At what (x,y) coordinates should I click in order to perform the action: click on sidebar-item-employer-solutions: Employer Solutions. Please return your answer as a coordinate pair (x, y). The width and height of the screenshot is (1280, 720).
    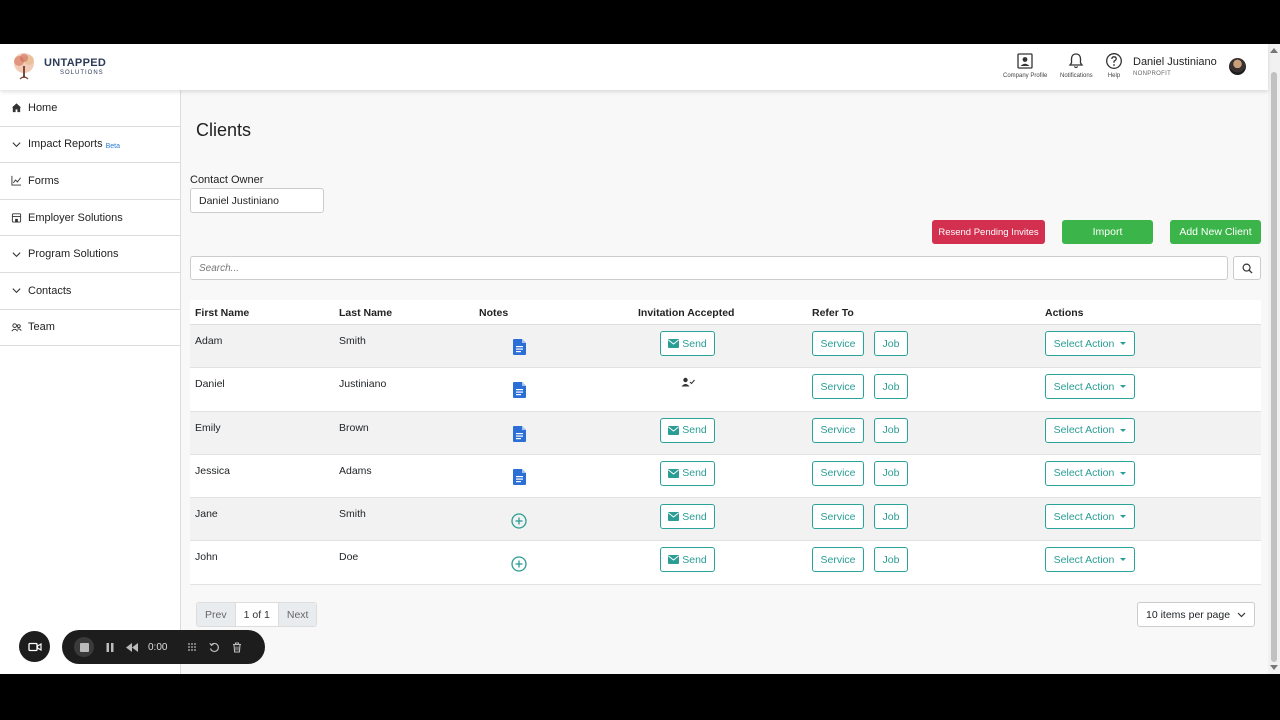
    Looking at the image, I should click on (90, 218).